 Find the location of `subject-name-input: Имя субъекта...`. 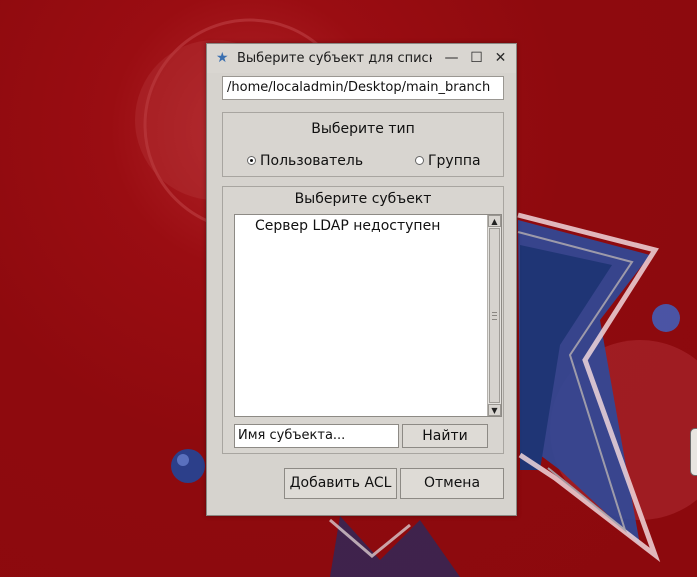

subject-name-input: Имя субъекта... is located at coordinates (316, 436).